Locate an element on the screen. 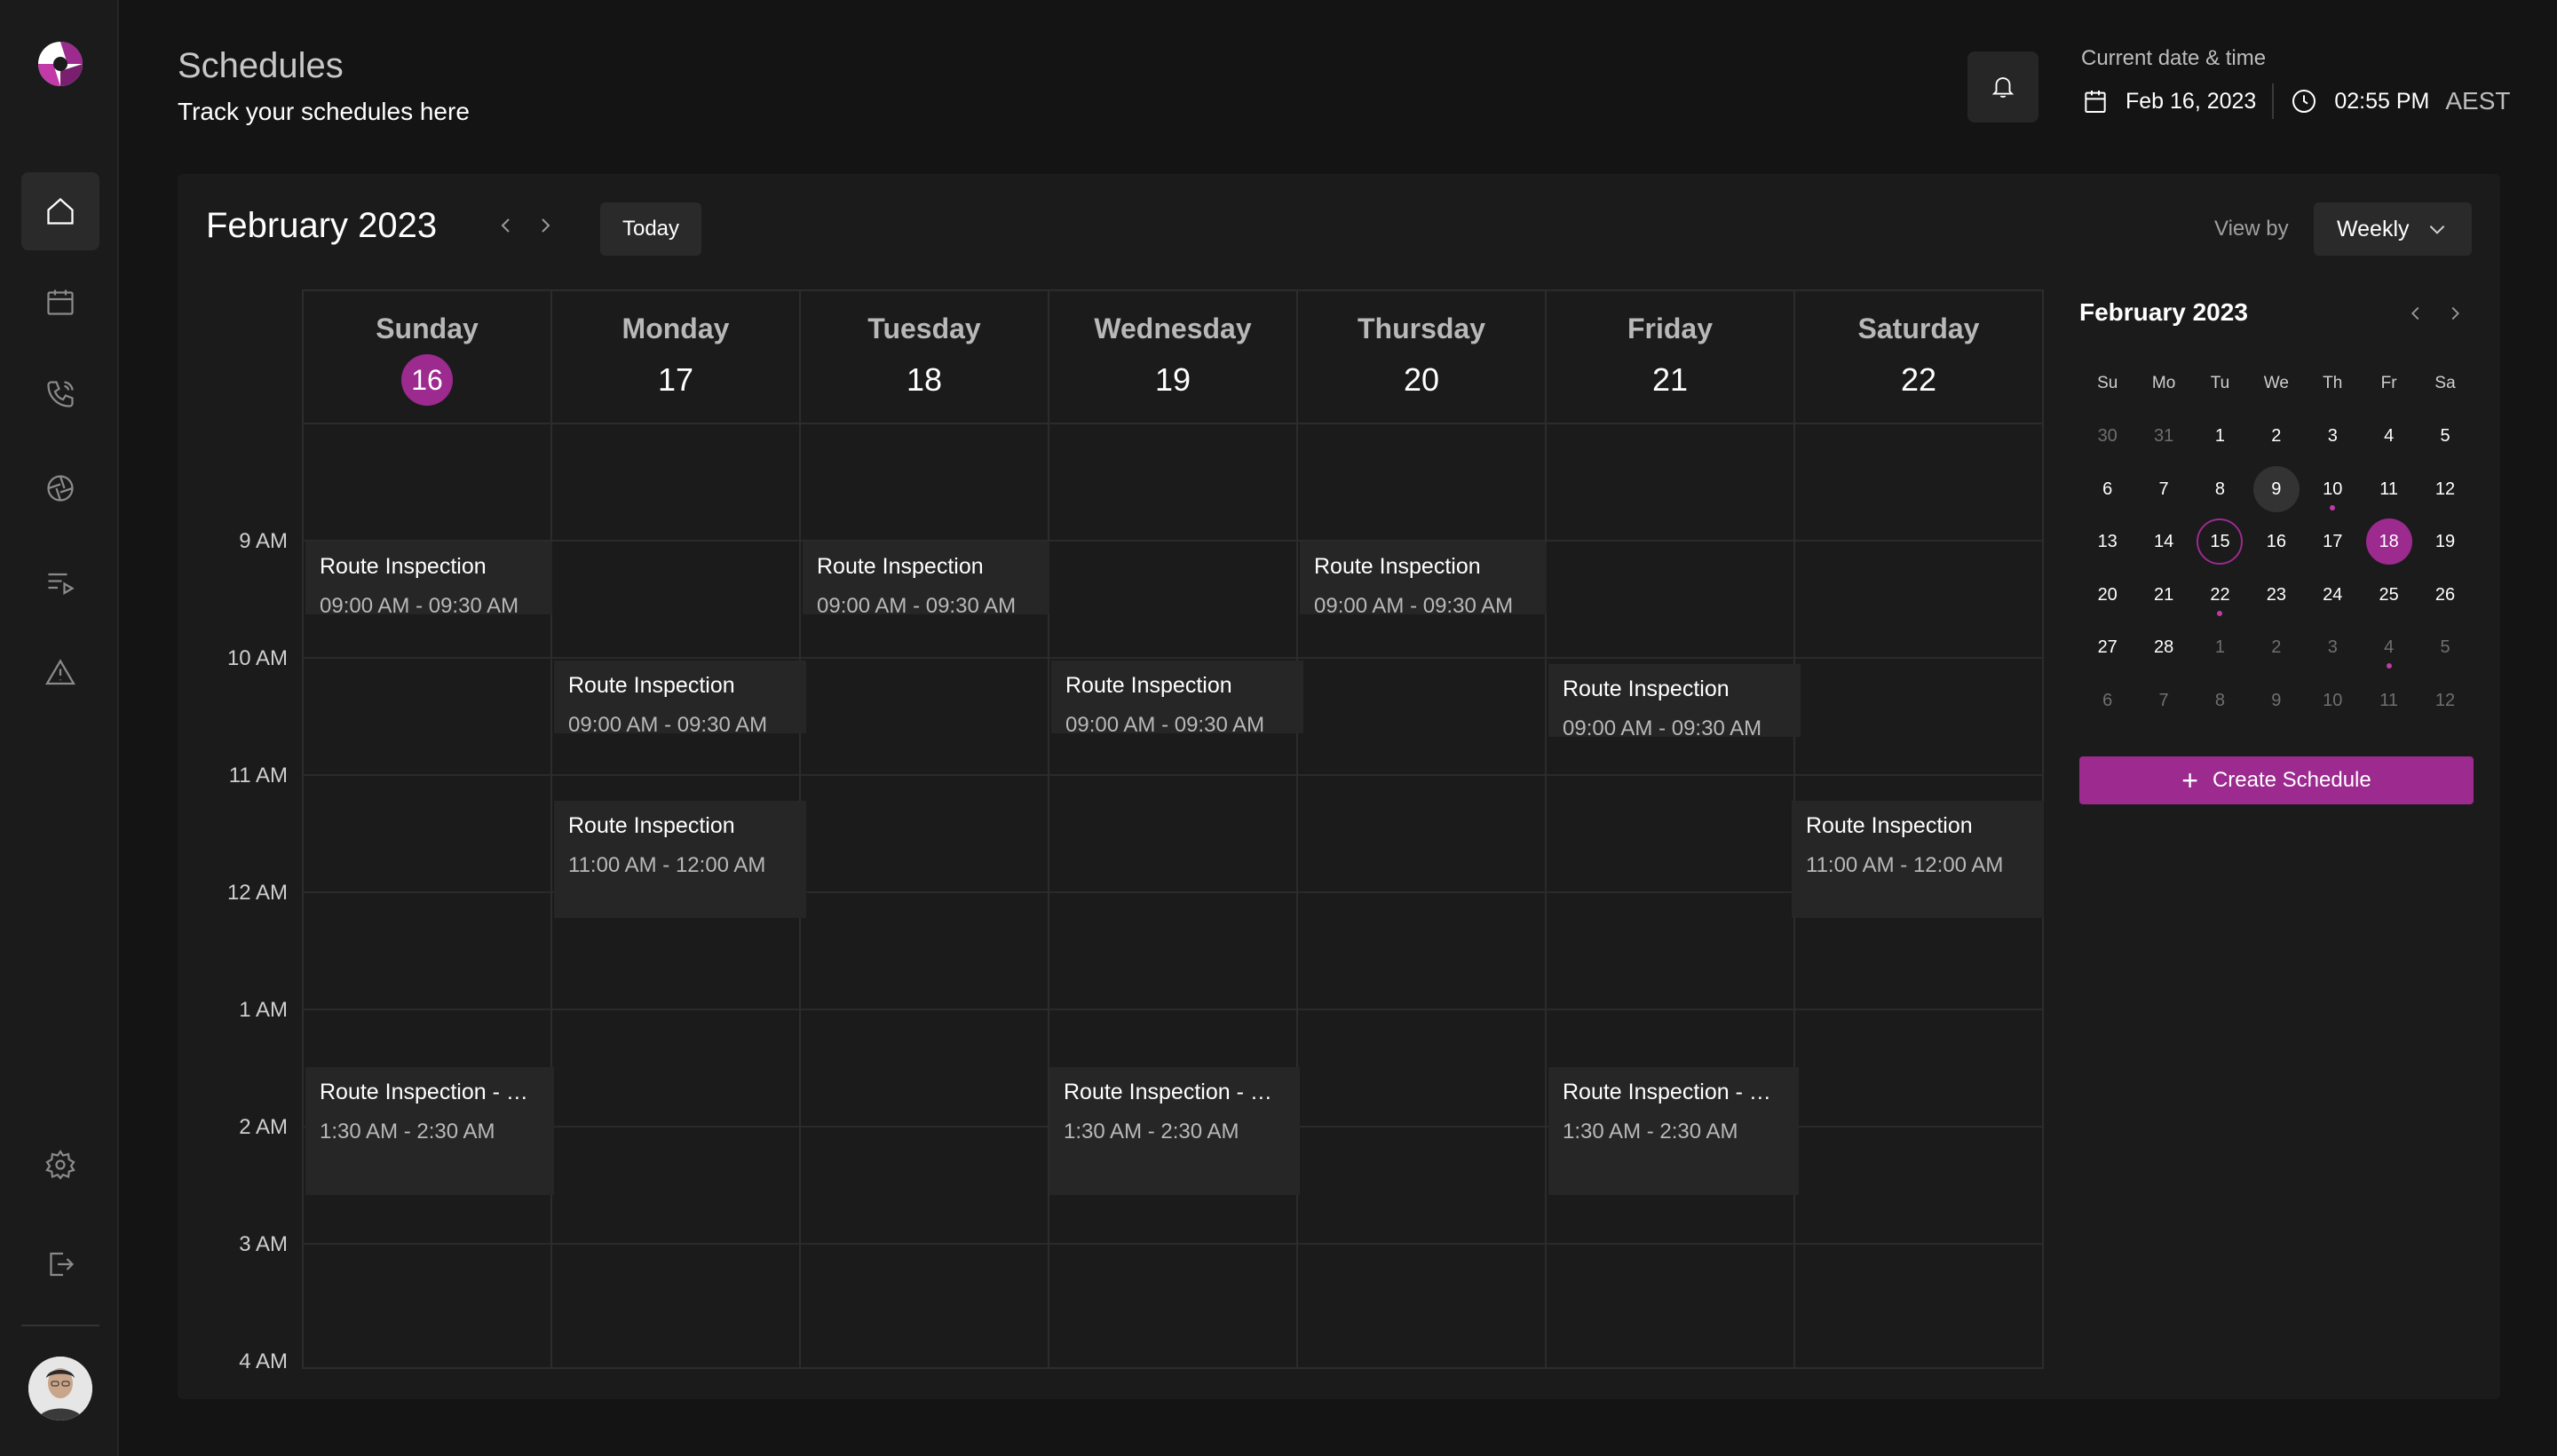  mini-day: 13 is located at coordinates (2107, 541).